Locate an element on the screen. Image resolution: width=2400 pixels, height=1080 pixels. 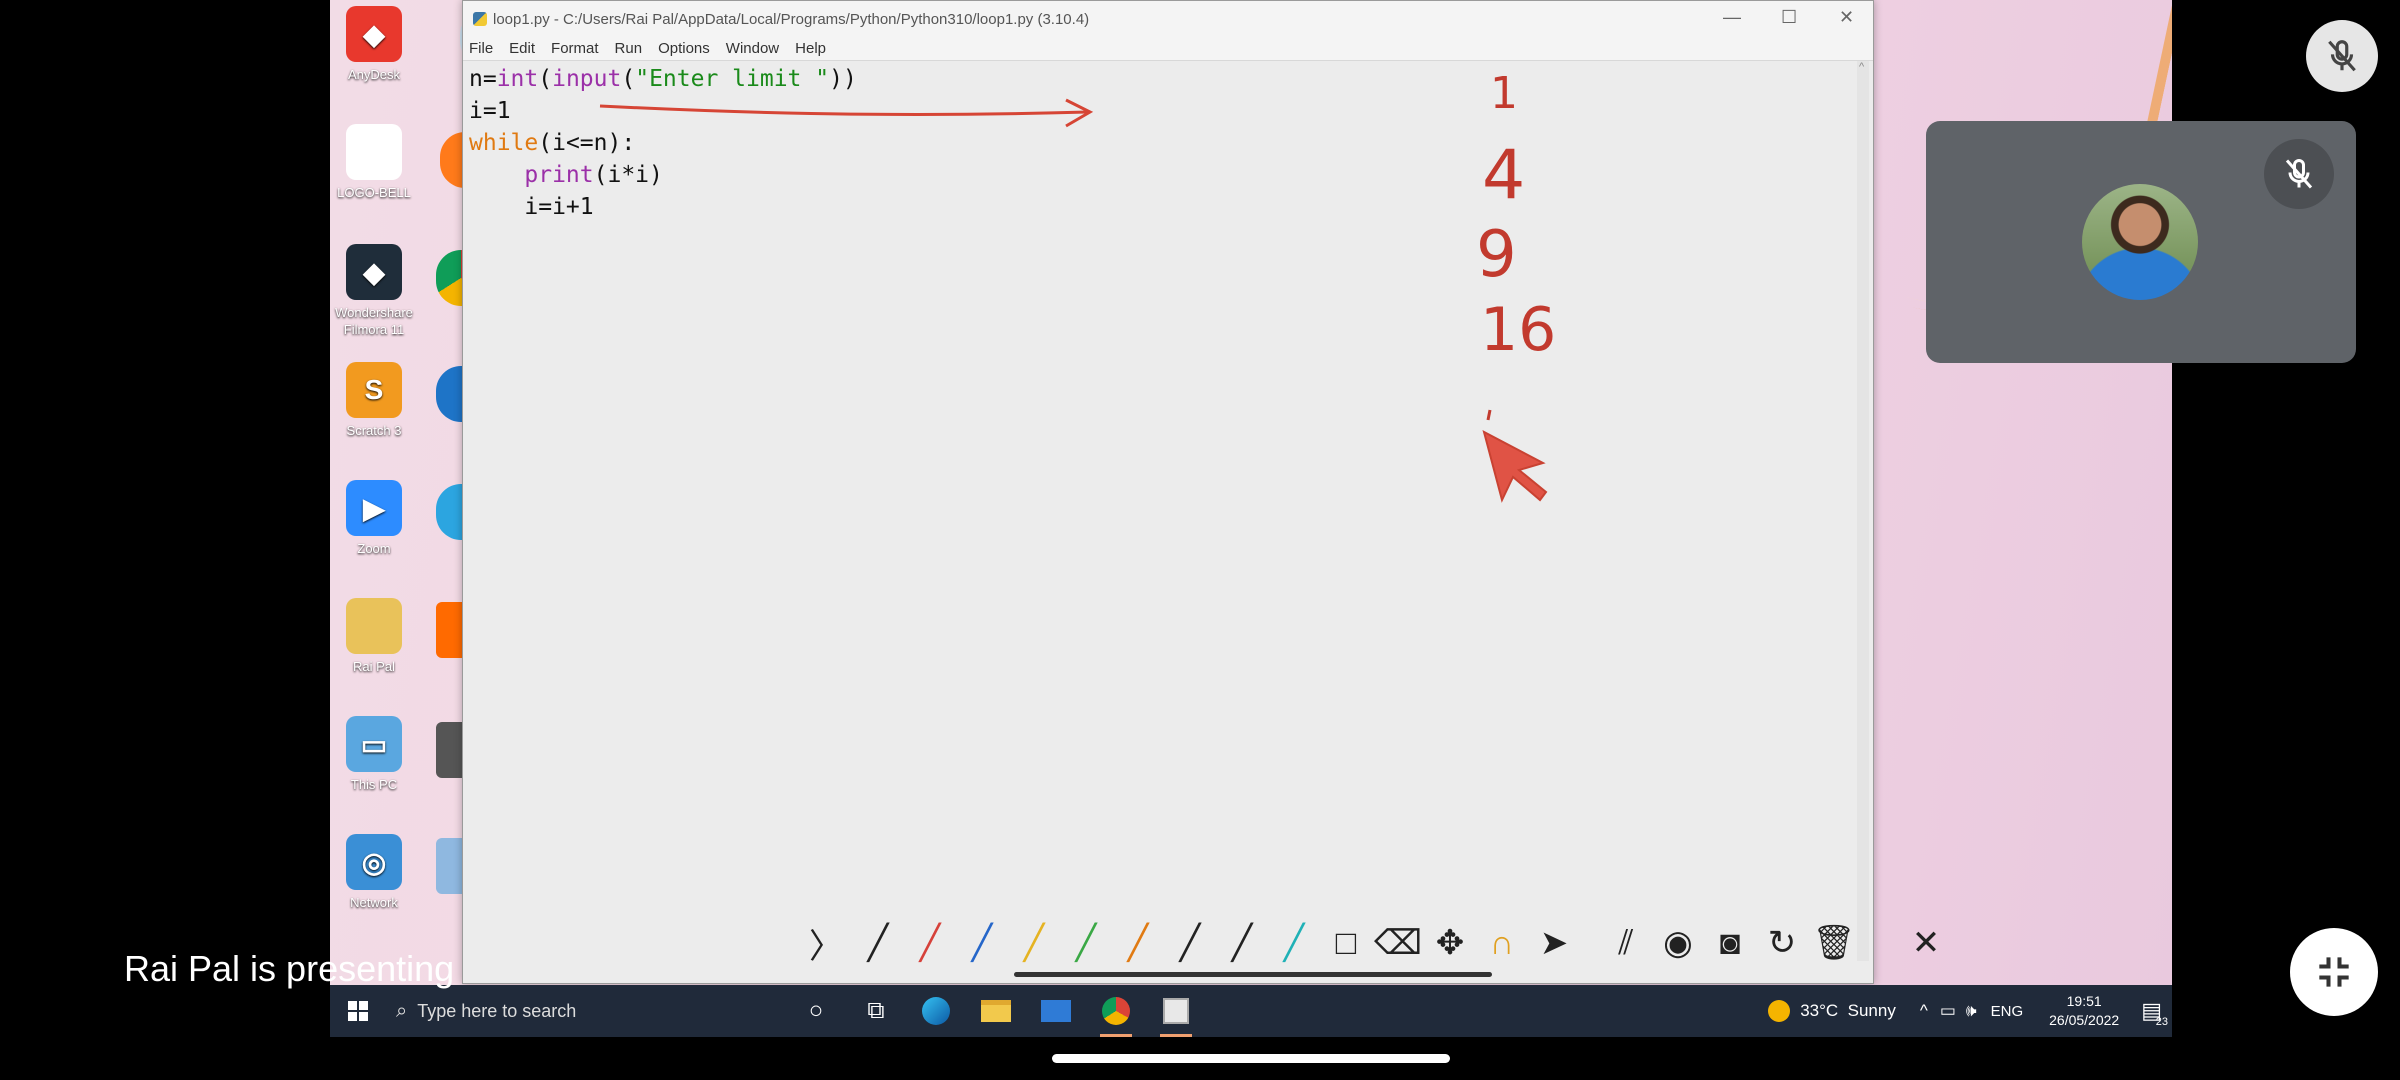
notification-icon: ▤ 23 is located at coordinates (2154, 1013).